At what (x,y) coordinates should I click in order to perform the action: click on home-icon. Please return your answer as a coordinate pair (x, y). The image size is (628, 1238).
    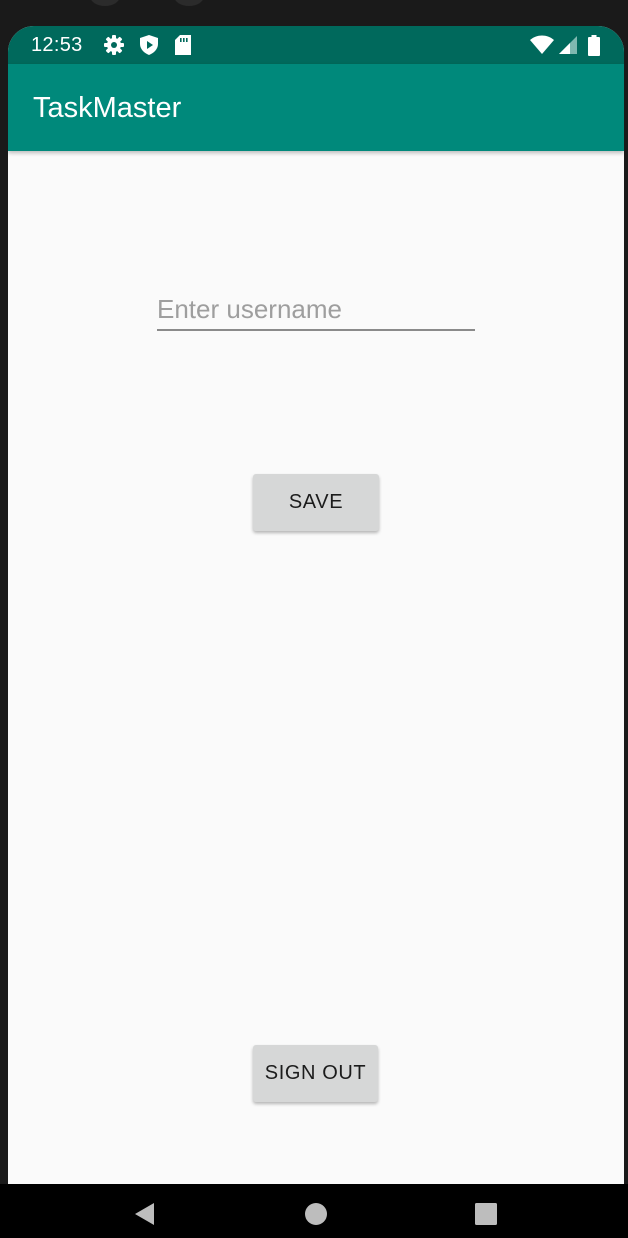
    Looking at the image, I should click on (316, 1214).